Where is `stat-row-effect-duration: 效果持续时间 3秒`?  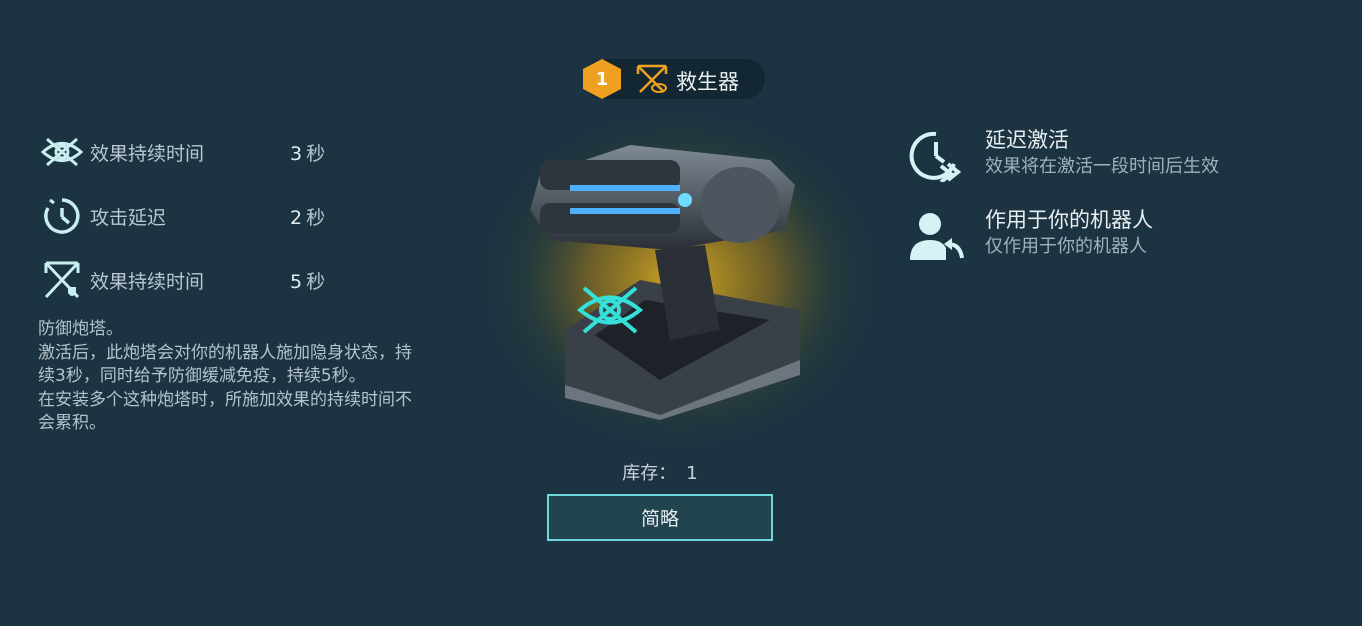 stat-row-effect-duration: 效果持续时间 3秒 is located at coordinates (190, 152).